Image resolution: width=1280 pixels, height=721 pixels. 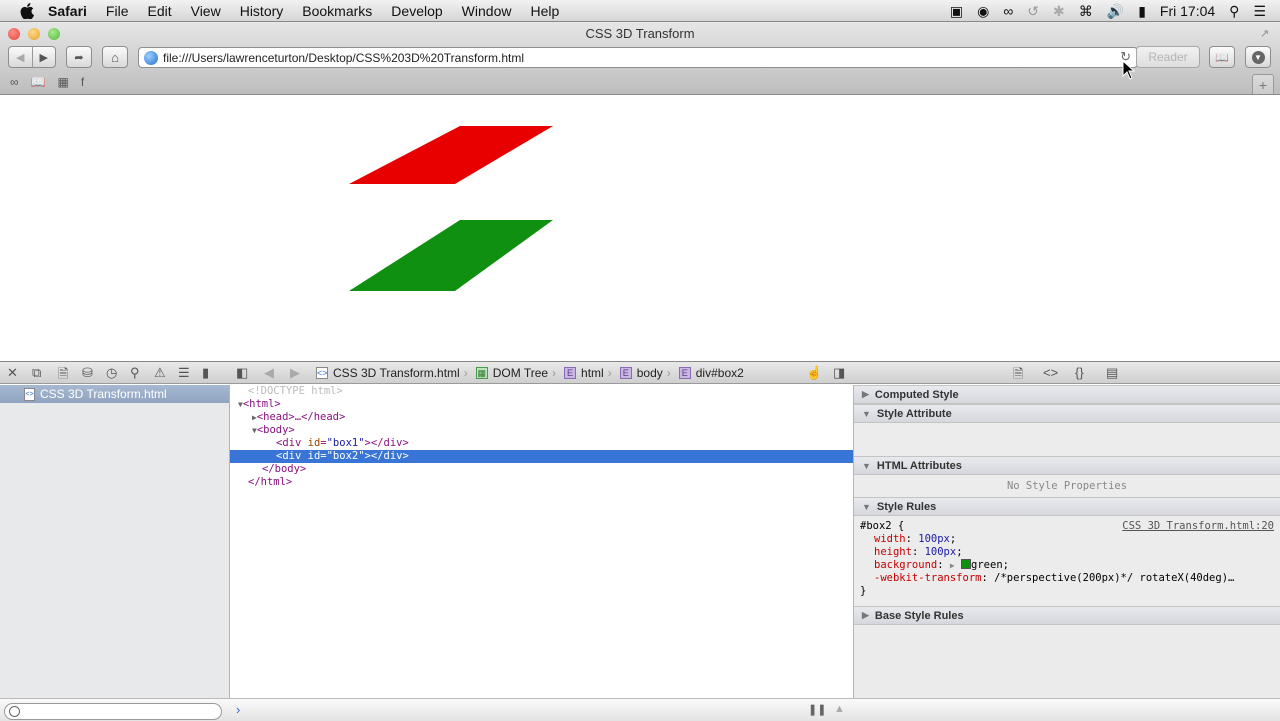 I want to click on resource-navigator: <> CSS 3D Transform.html, so click(x=115, y=541).